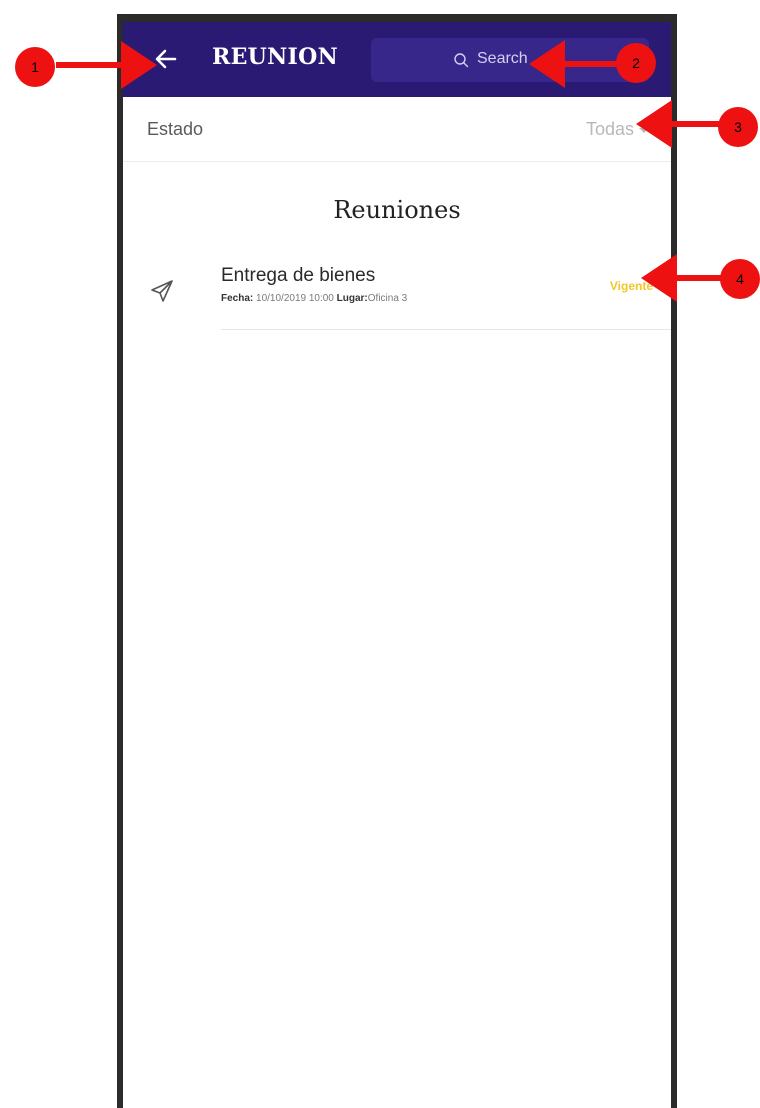 The image size is (760, 1108). What do you see at coordinates (275, 57) in the screenshot?
I see `page-title: REUNION` at bounding box center [275, 57].